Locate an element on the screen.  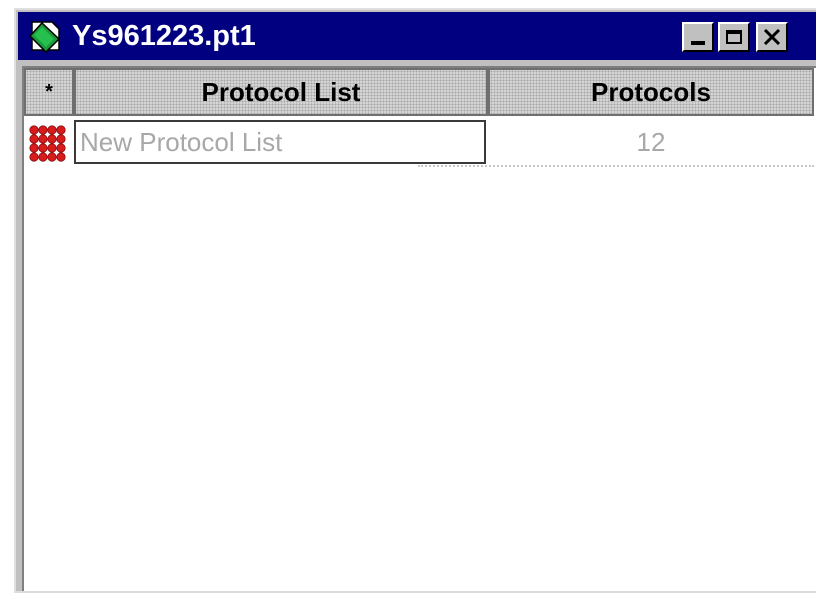
minimize-icon is located at coordinates (698, 43).